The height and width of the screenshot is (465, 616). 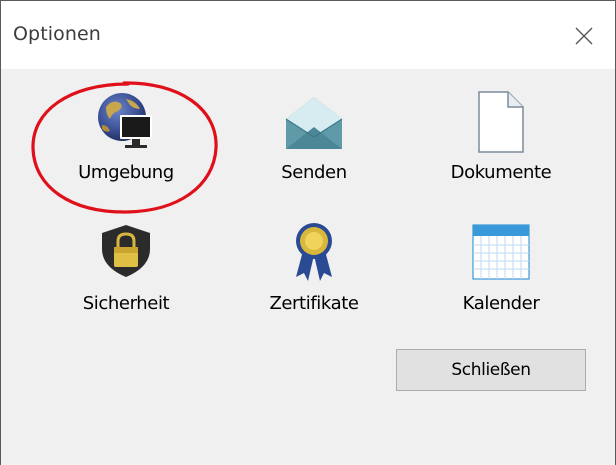 What do you see at coordinates (501, 122) in the screenshot?
I see `document-icon` at bounding box center [501, 122].